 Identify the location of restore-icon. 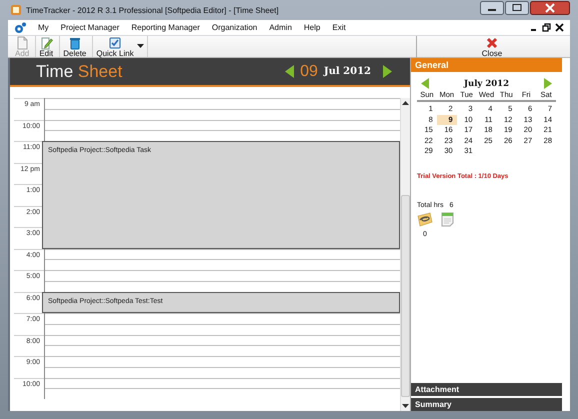
(546, 27).